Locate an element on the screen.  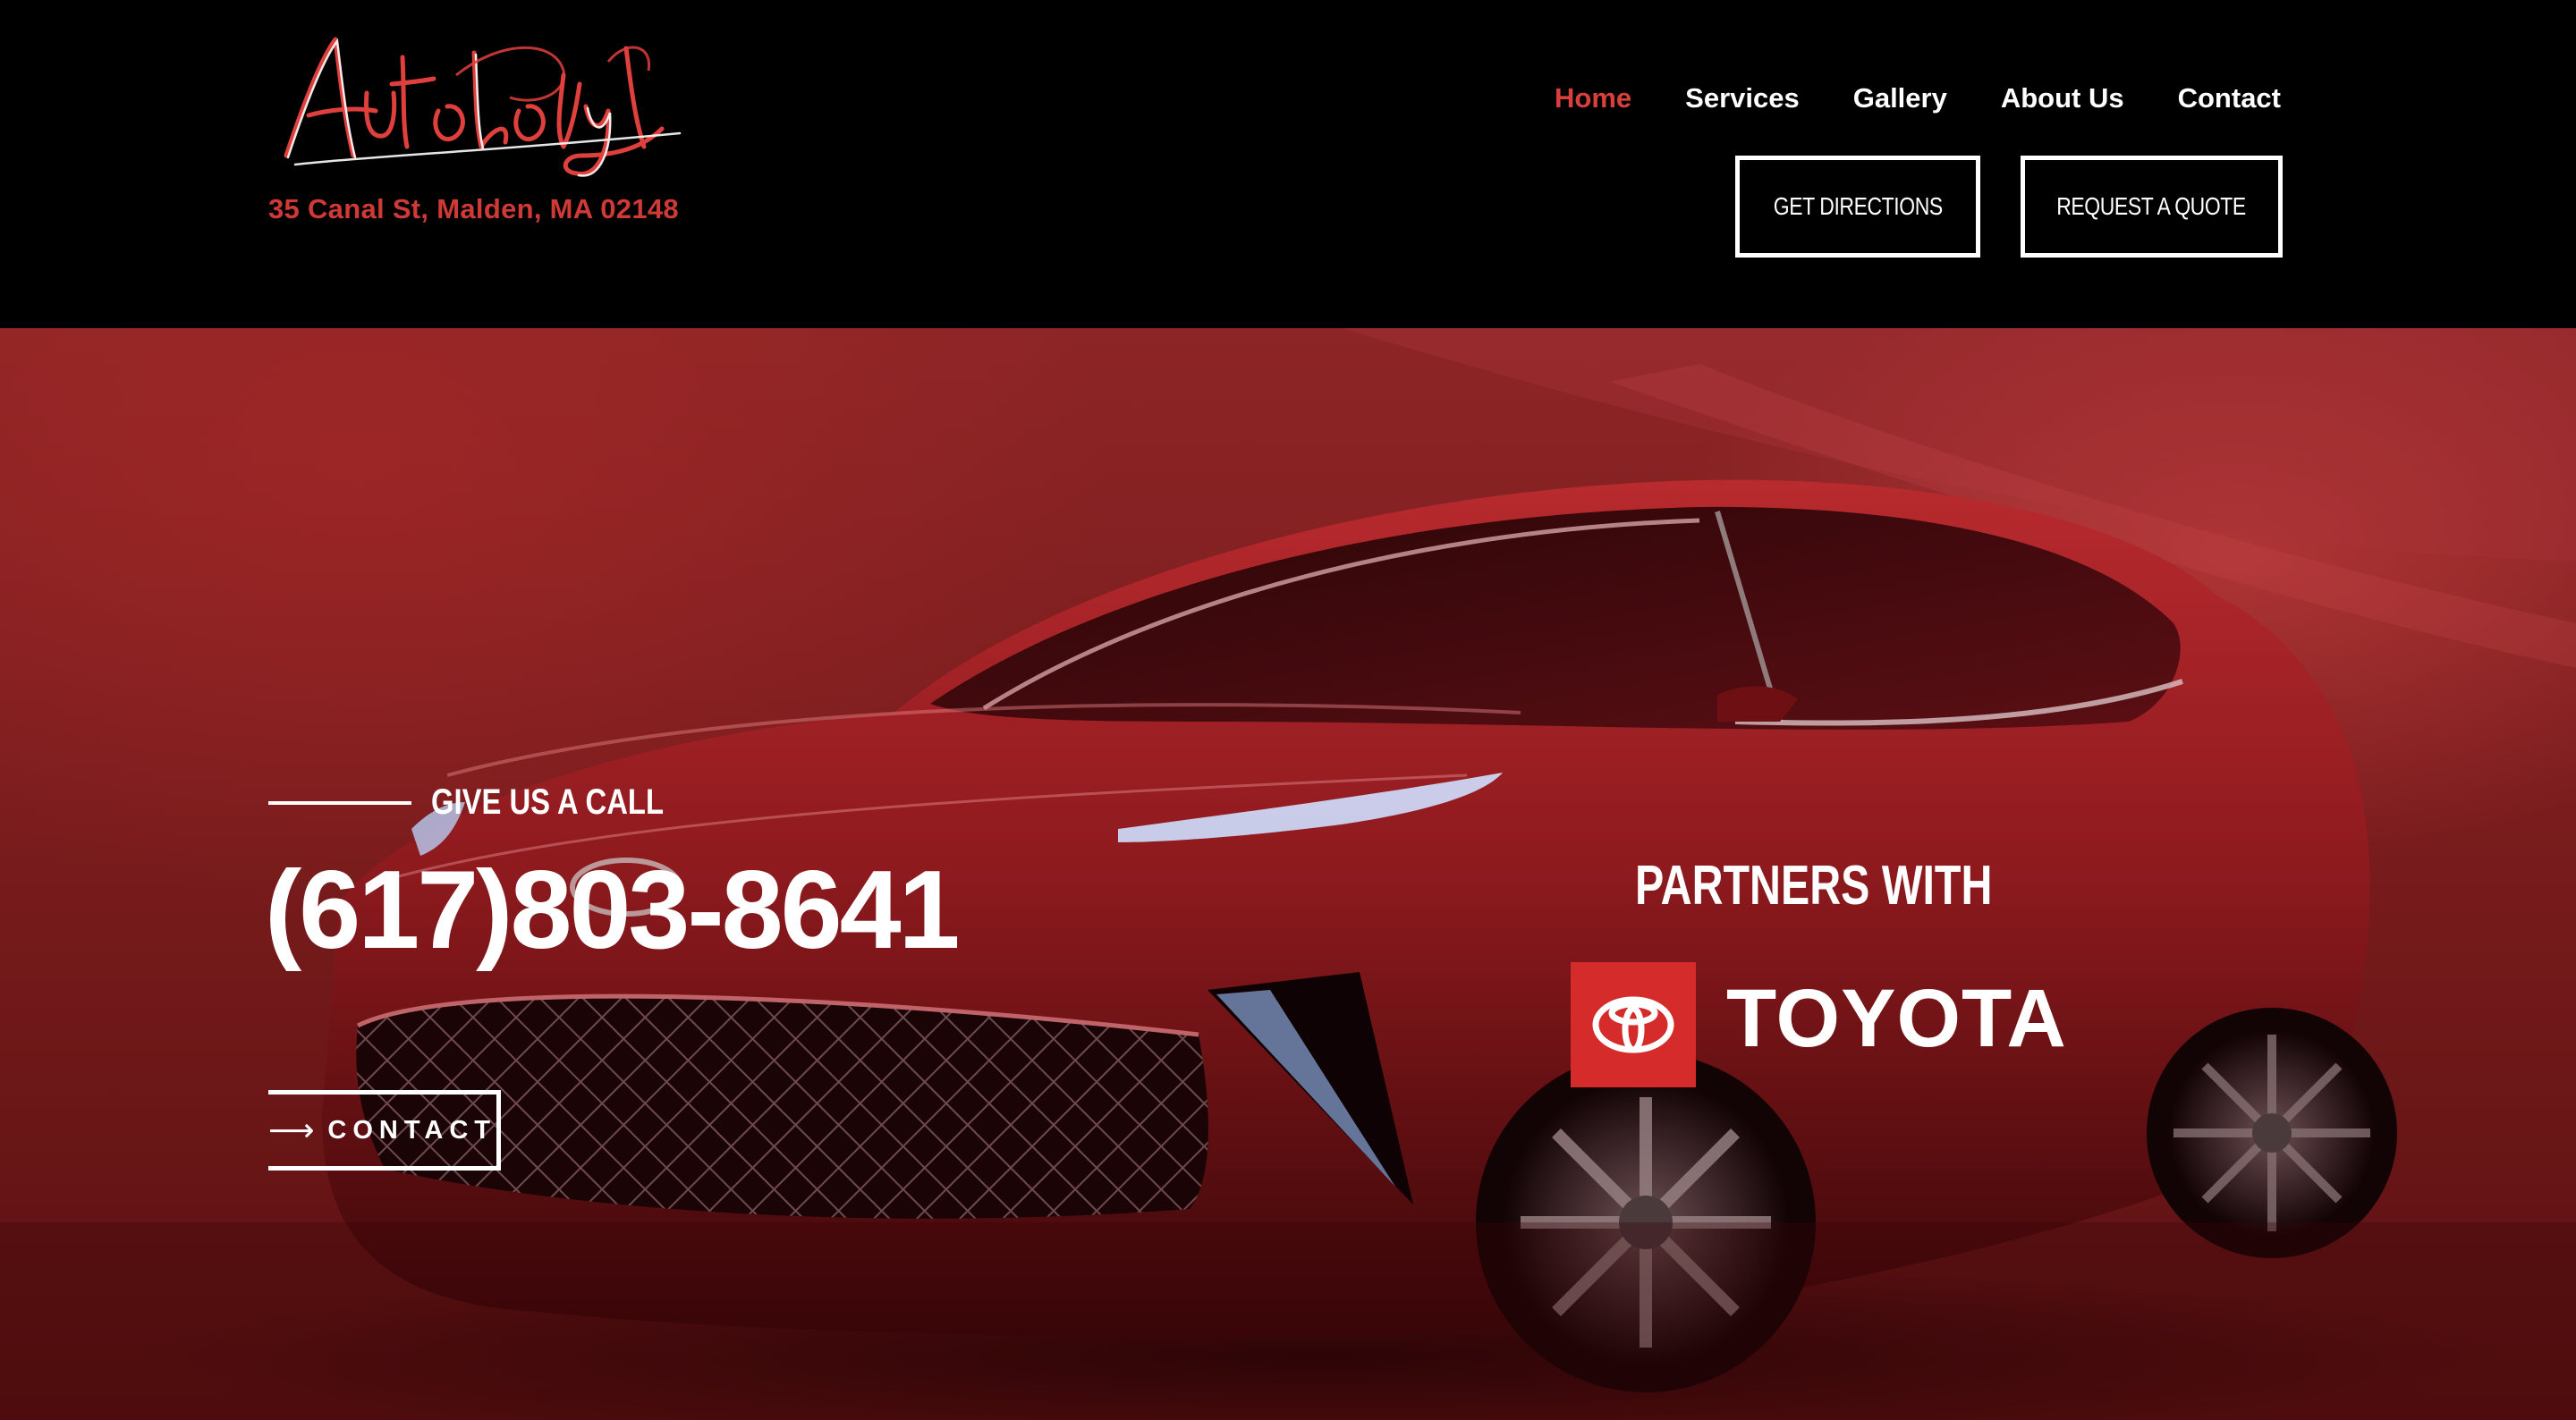
call-label: GIVE US A CALL is located at coordinates (547, 802).